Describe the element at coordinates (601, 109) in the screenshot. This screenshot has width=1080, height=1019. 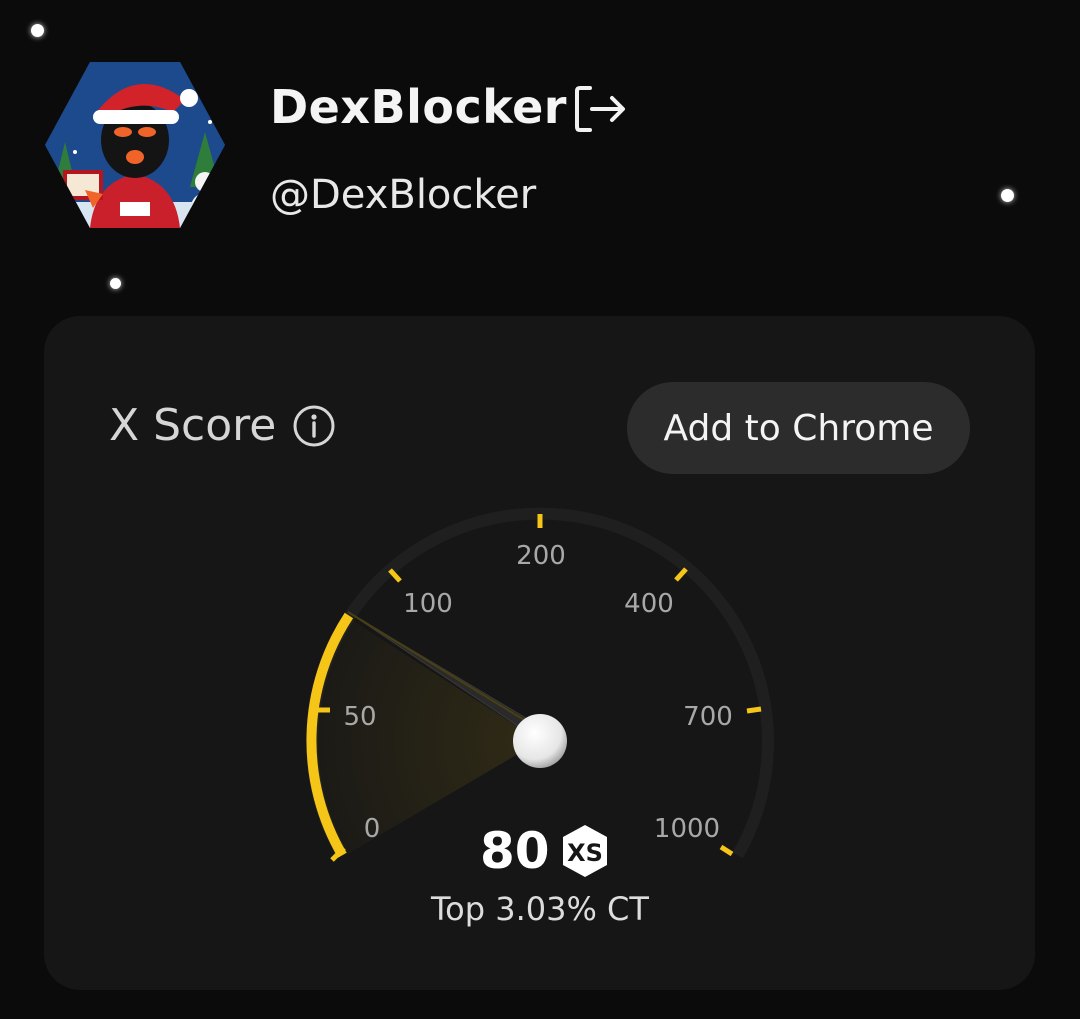
I see `logout-icon` at that location.